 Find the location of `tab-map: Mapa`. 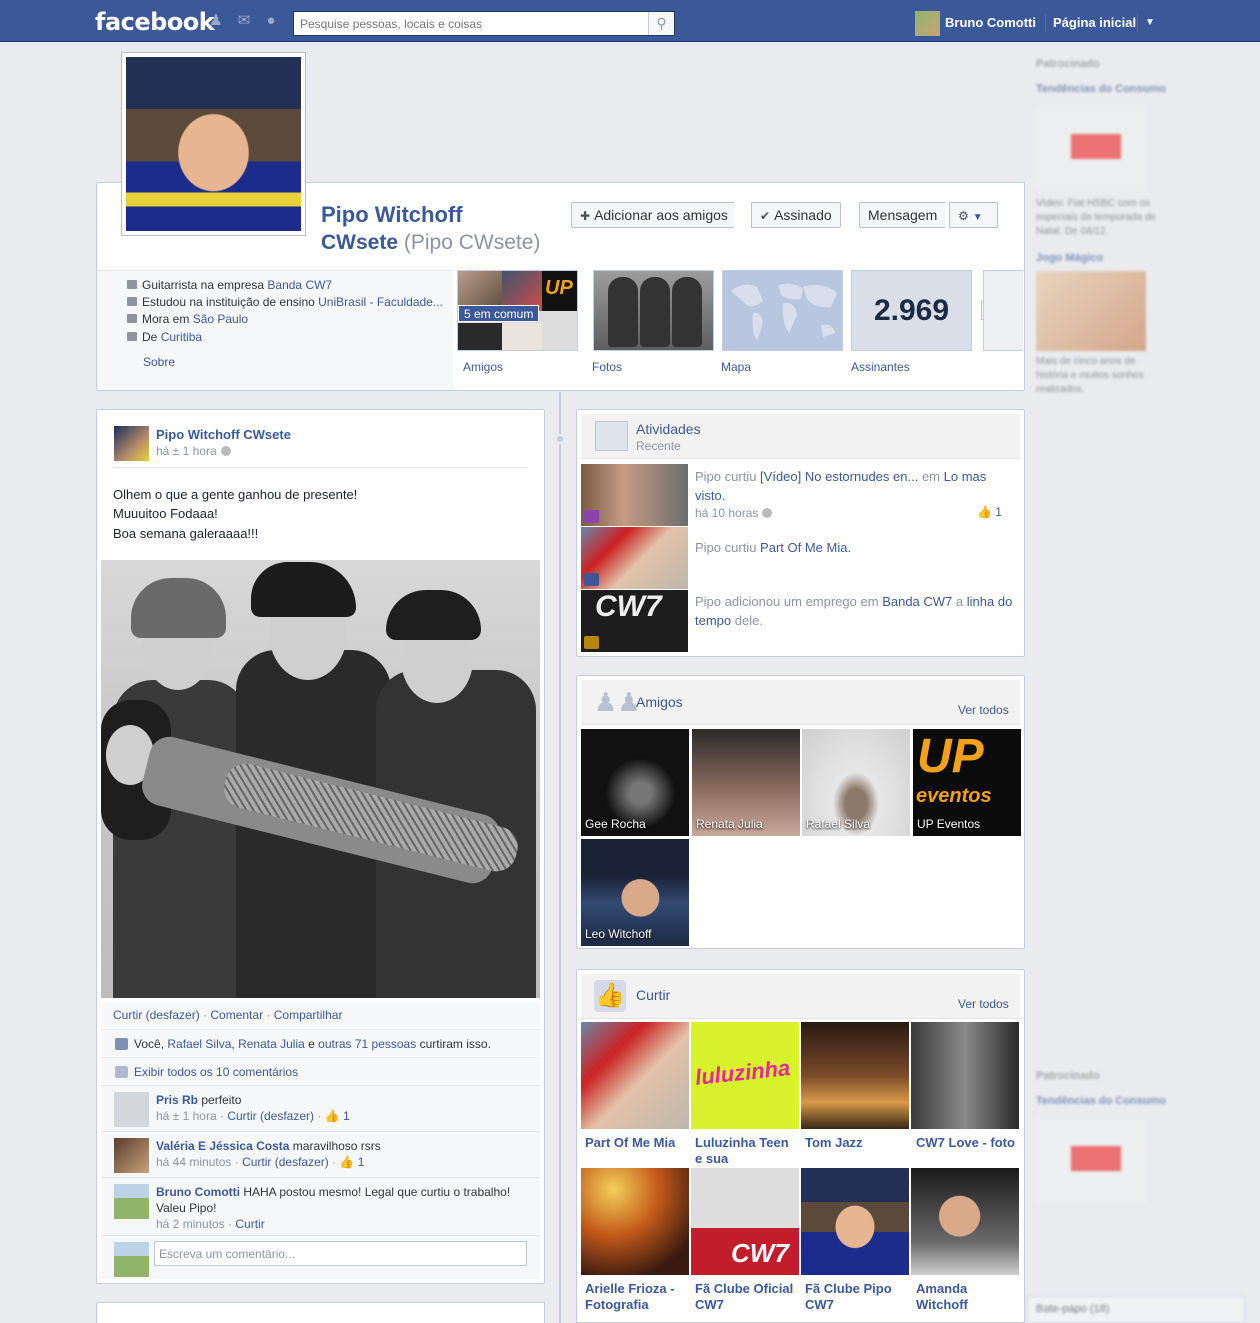

tab-map: Mapa is located at coordinates (736, 367).